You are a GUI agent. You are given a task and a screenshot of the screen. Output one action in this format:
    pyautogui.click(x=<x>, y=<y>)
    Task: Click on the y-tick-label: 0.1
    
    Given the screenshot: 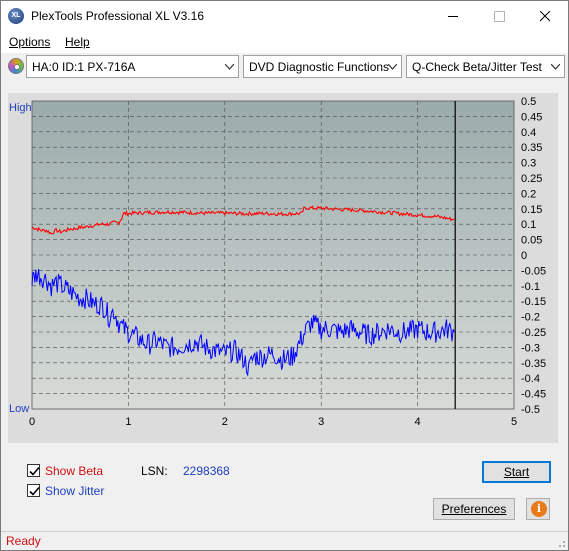 What is the action you would take?
    pyautogui.click(x=528, y=225)
    